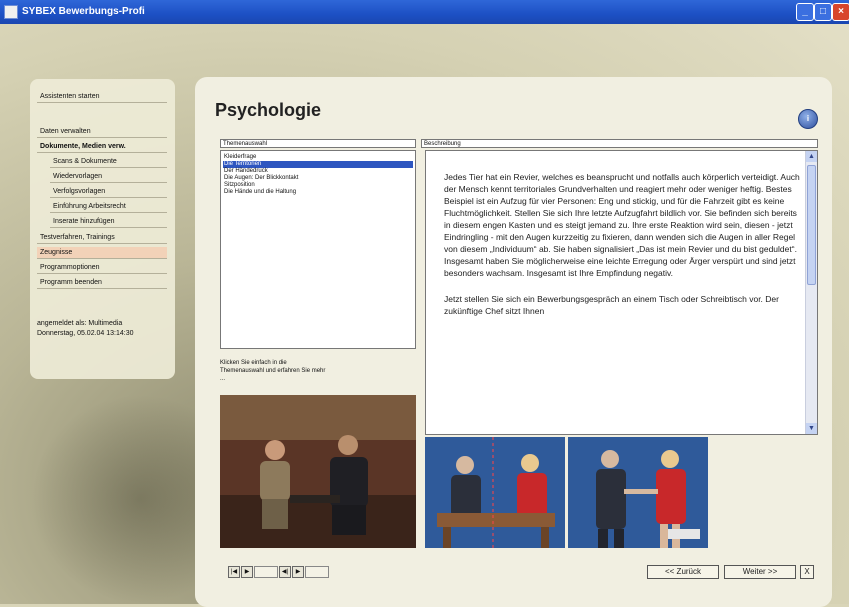  What do you see at coordinates (318, 192) in the screenshot?
I see `topic-item: Die Hände und die Haltung` at bounding box center [318, 192].